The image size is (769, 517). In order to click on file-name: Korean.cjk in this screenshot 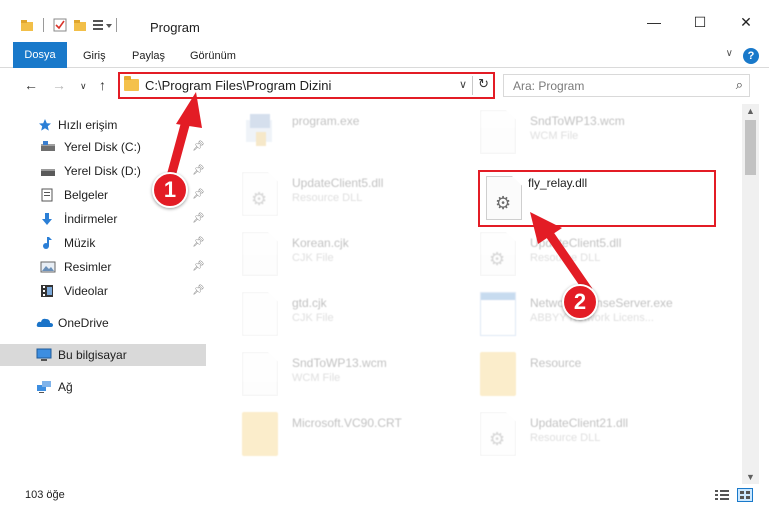, I will do `click(320, 243)`.